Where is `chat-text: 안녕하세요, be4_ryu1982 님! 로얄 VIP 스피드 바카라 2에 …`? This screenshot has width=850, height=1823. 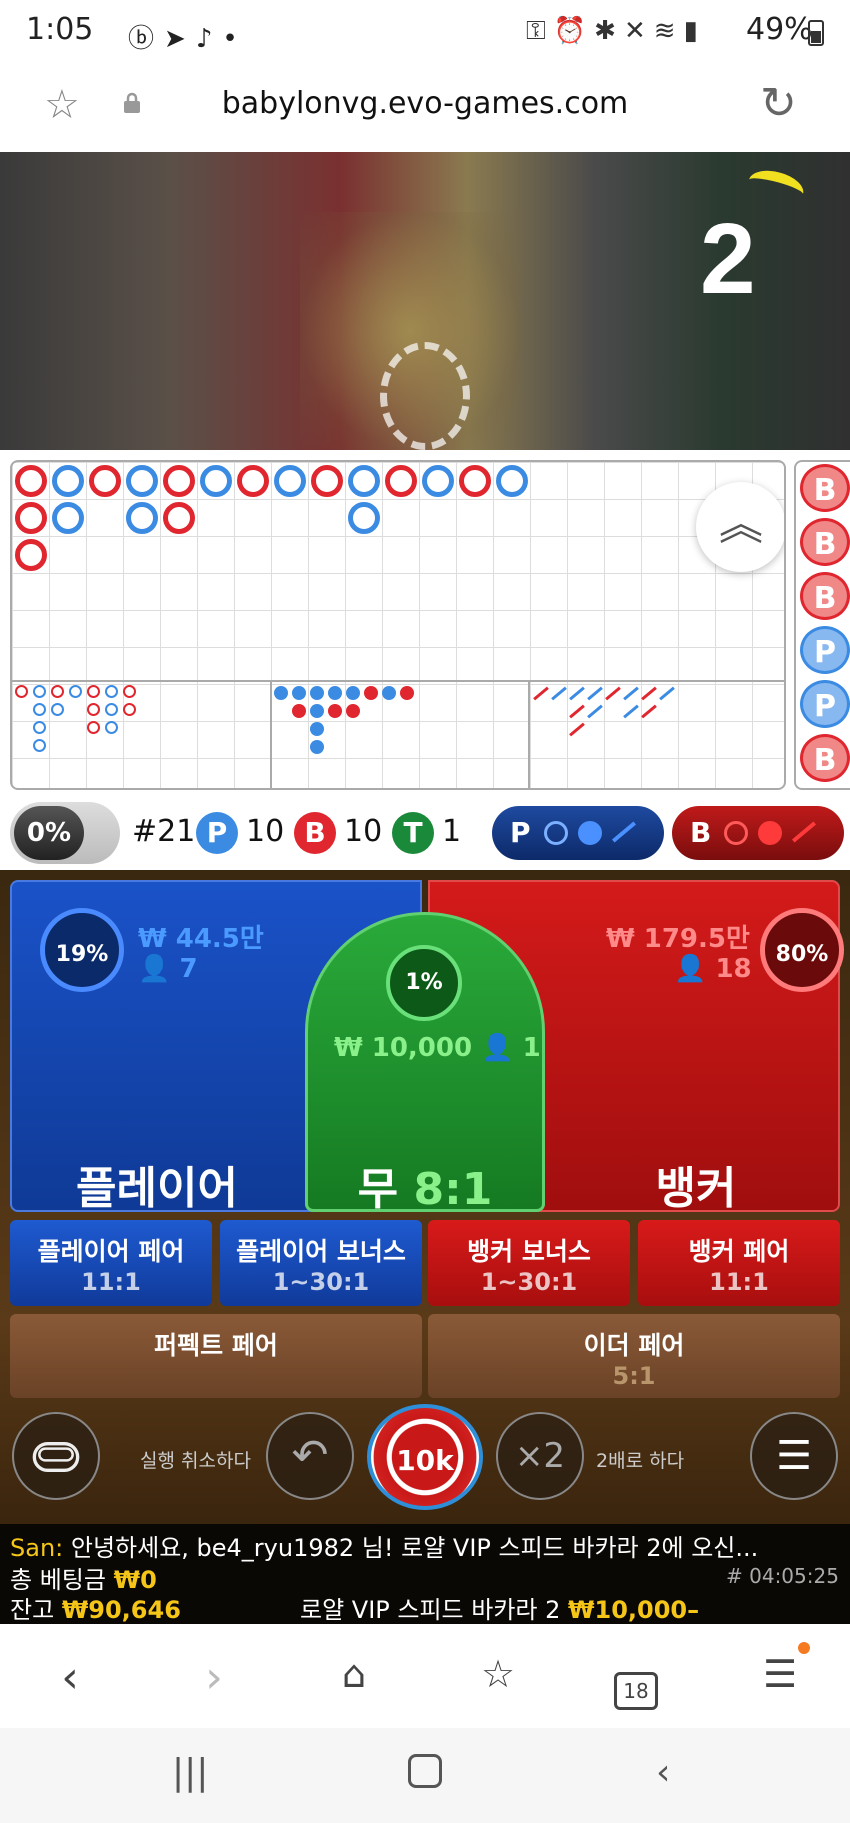
chat-text: 안녕하세요, be4_ryu1982 님! 로얄 VIP 스피드 바카라 2에 … is located at coordinates (411, 1548).